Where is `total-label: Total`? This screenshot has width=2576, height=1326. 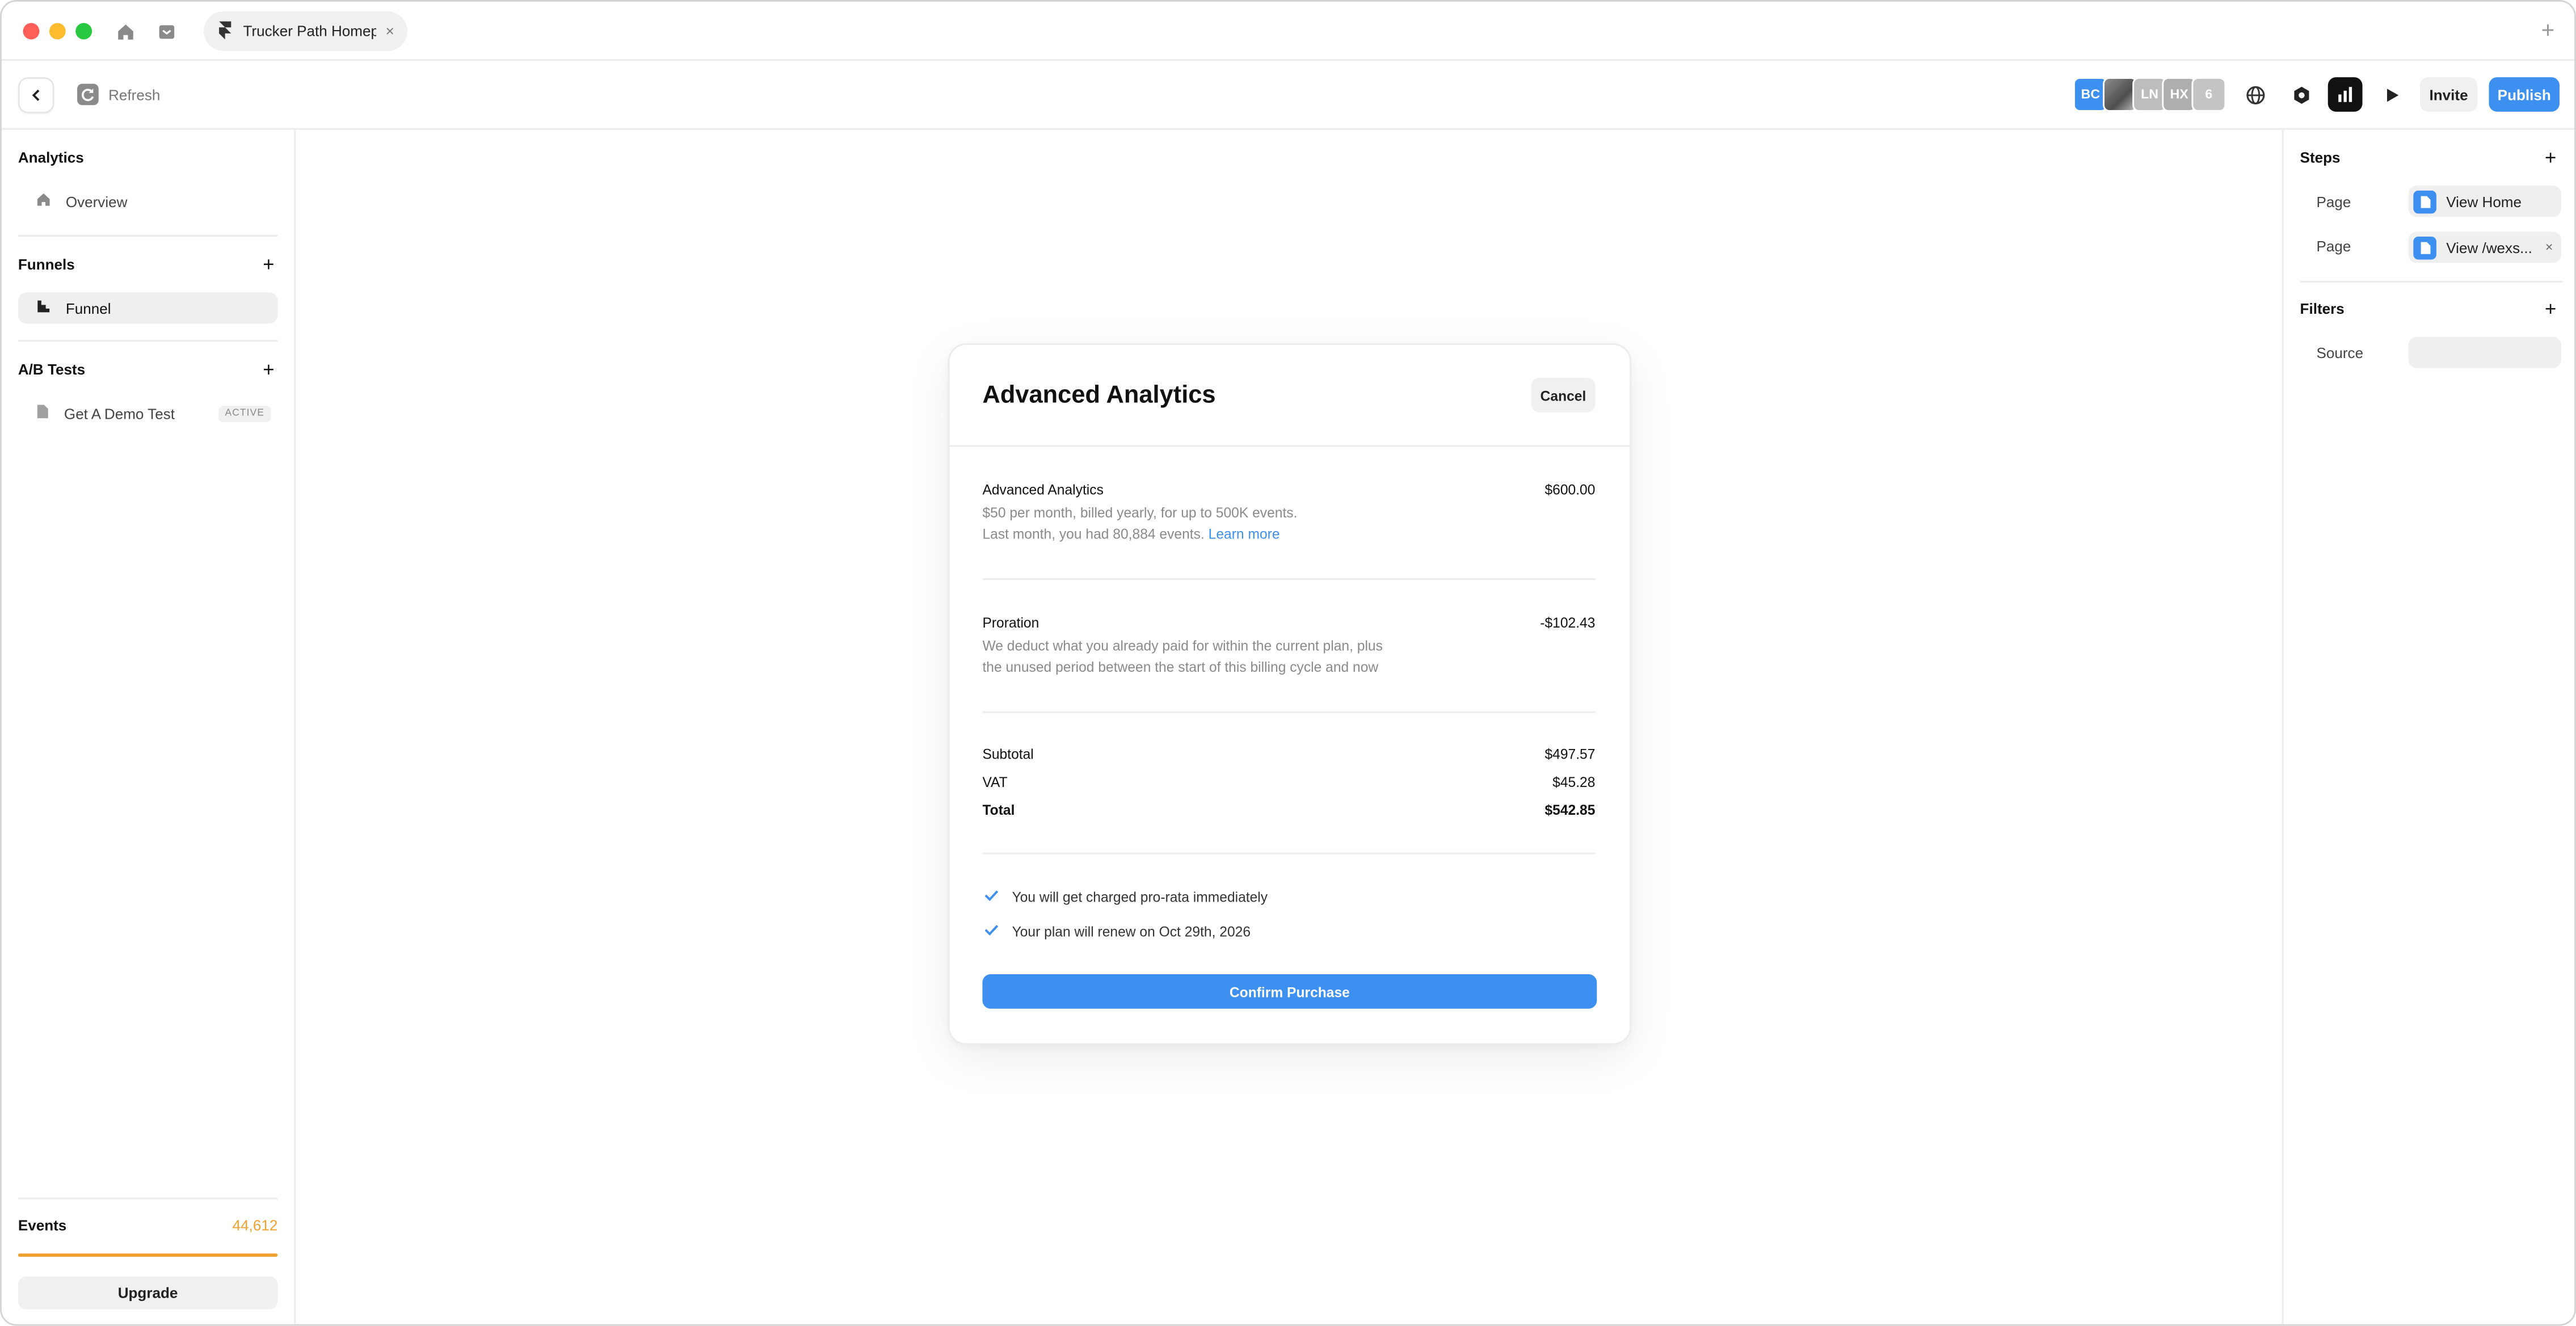
total-label: Total is located at coordinates (998, 809).